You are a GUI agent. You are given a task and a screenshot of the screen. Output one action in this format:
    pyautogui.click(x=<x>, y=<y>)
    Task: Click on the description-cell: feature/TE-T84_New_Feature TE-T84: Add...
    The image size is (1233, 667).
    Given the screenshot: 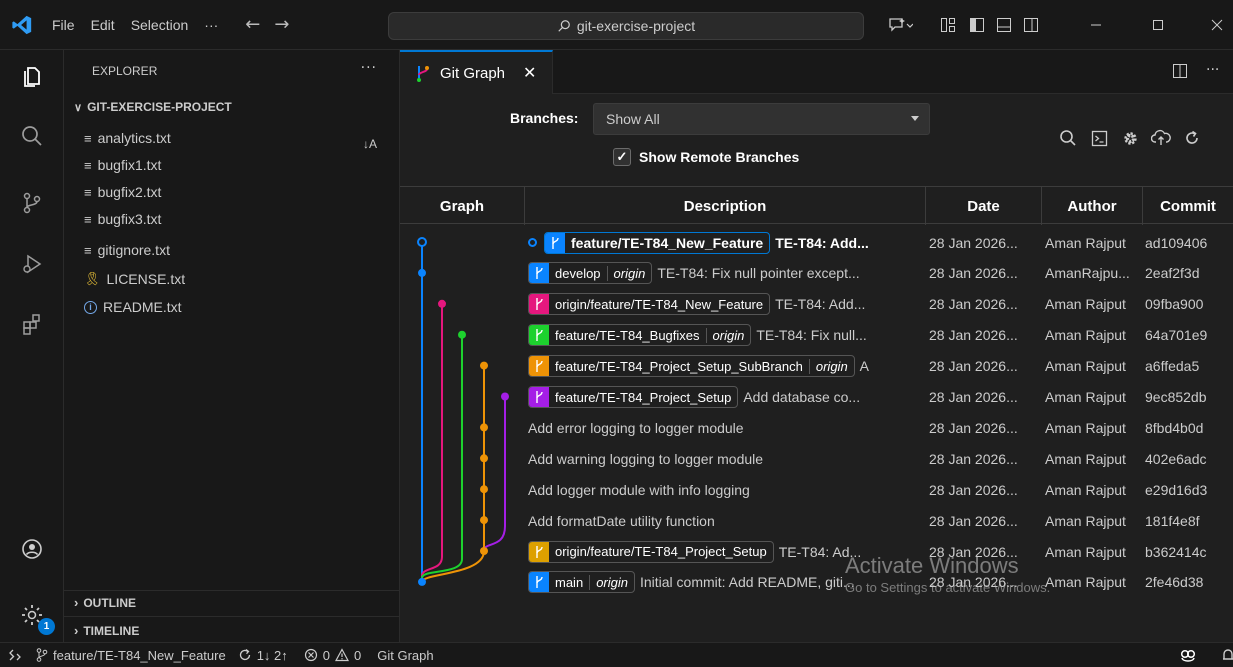 What is the action you would take?
    pyautogui.click(x=727, y=242)
    